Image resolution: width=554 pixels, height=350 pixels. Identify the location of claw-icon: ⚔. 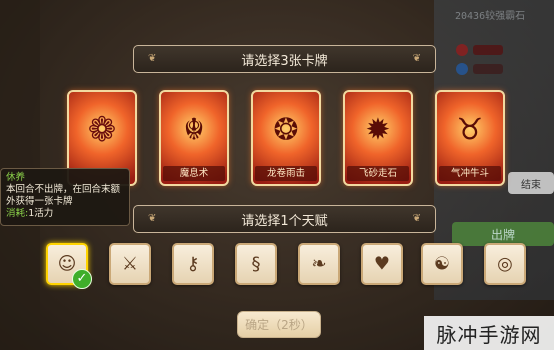
(130, 264).